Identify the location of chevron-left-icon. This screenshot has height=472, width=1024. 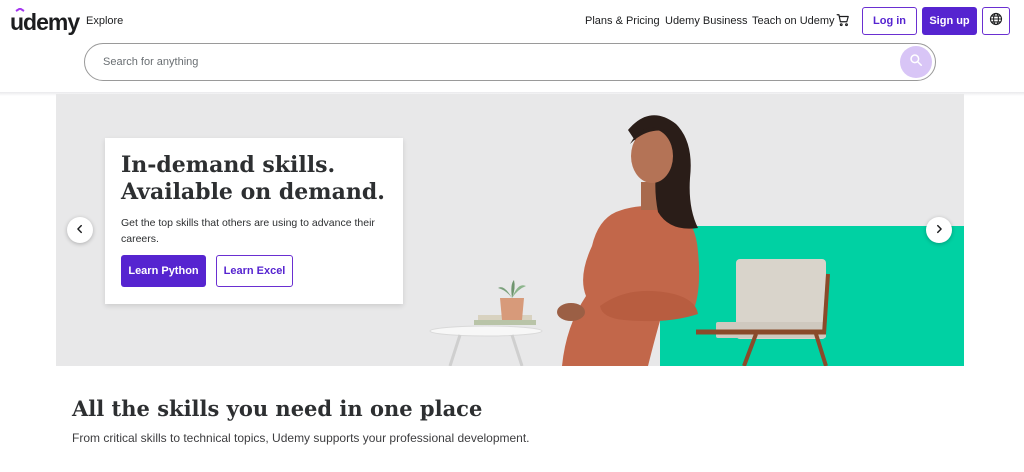
(80, 230).